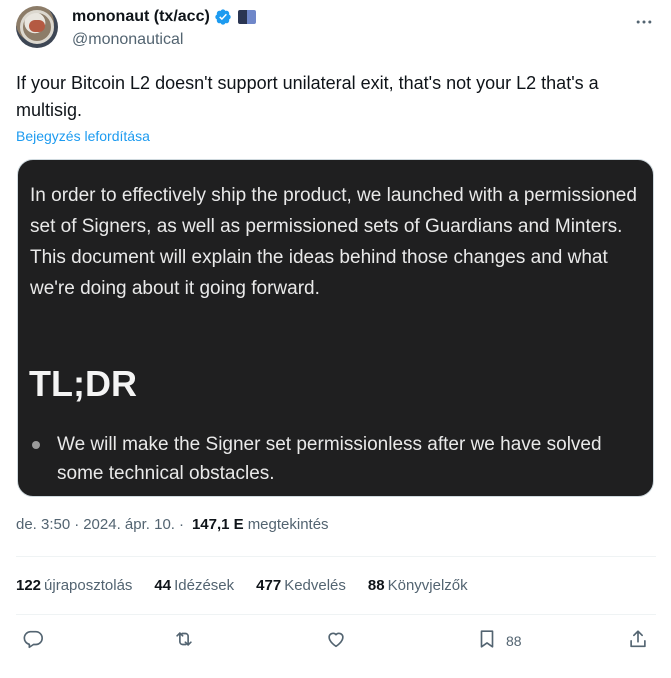  I want to click on bookmark-icon, so click(487, 641).